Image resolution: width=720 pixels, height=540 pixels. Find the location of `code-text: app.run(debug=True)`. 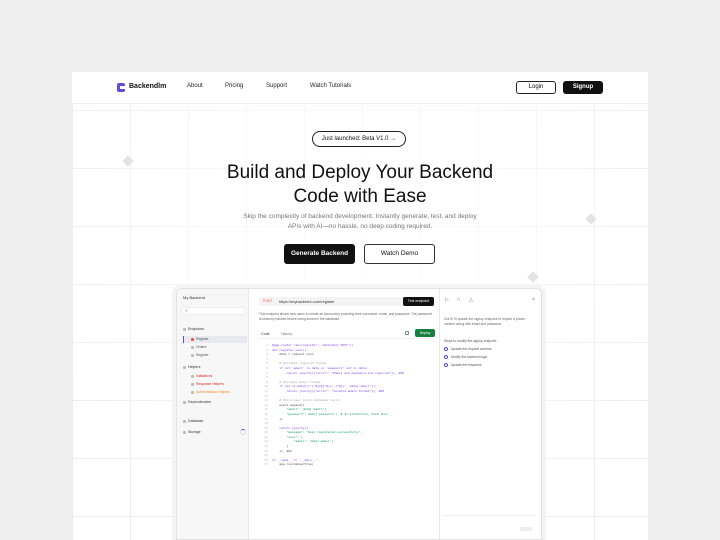

code-text: app.run(debug=True) is located at coordinates (293, 464).